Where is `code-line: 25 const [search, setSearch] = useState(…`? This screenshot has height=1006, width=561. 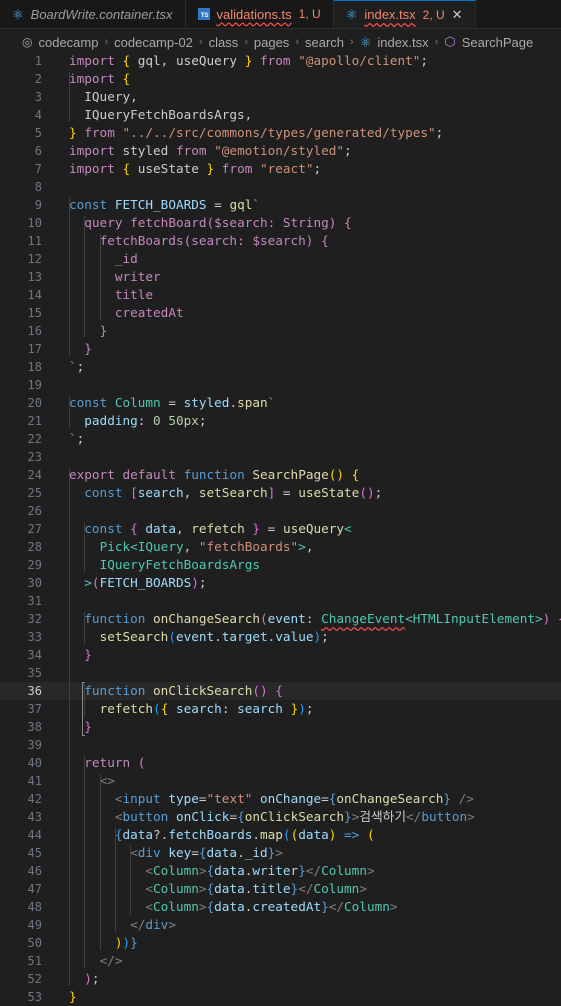 code-line: 25 const [search, setSearch] = useState(… is located at coordinates (280, 493).